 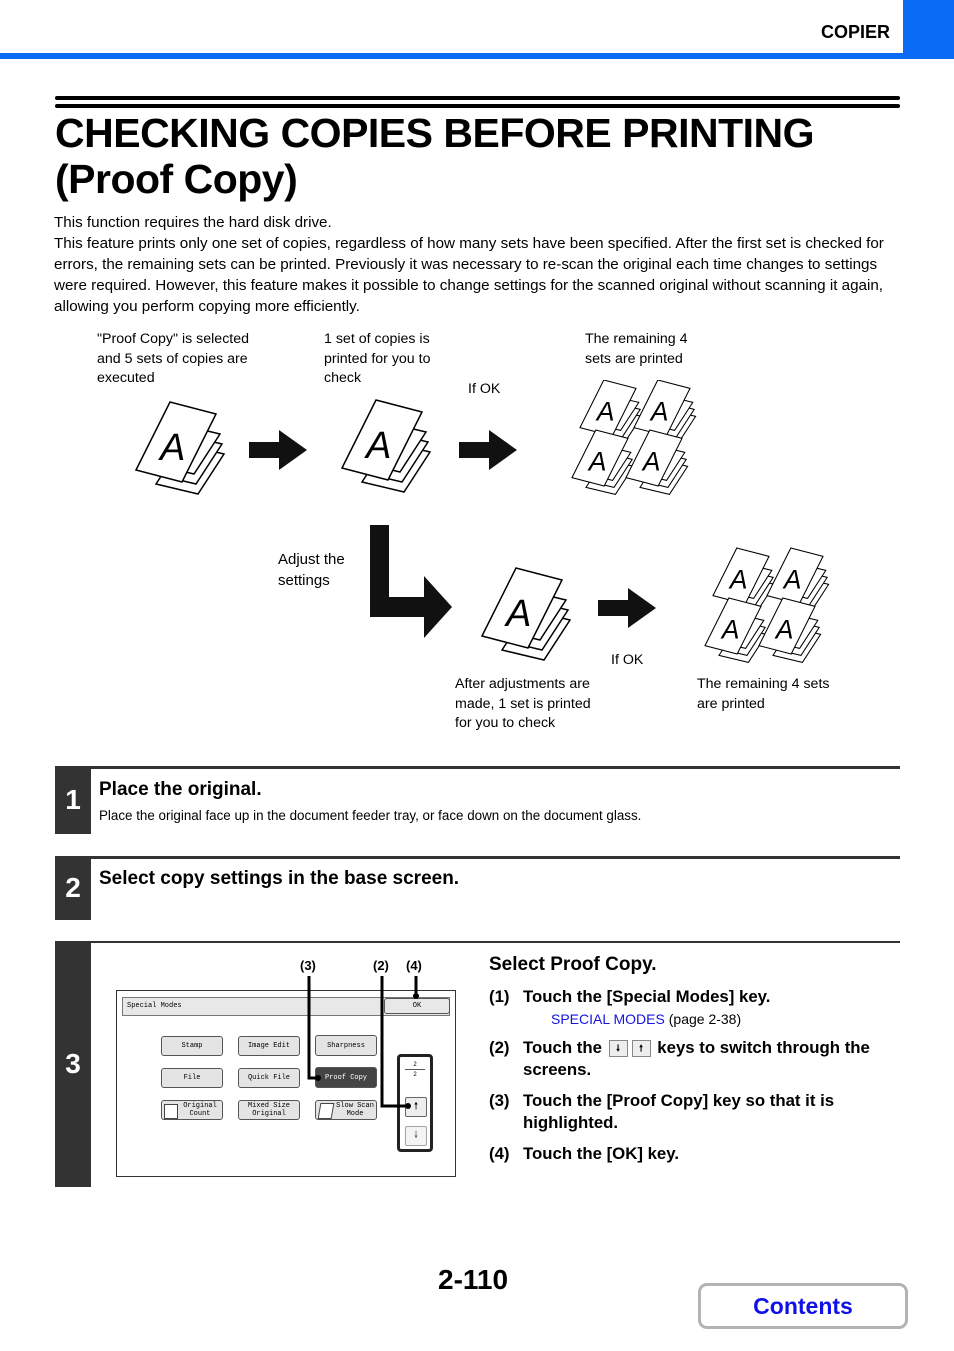 I want to click on title-rule-bottom, so click(x=477, y=106).